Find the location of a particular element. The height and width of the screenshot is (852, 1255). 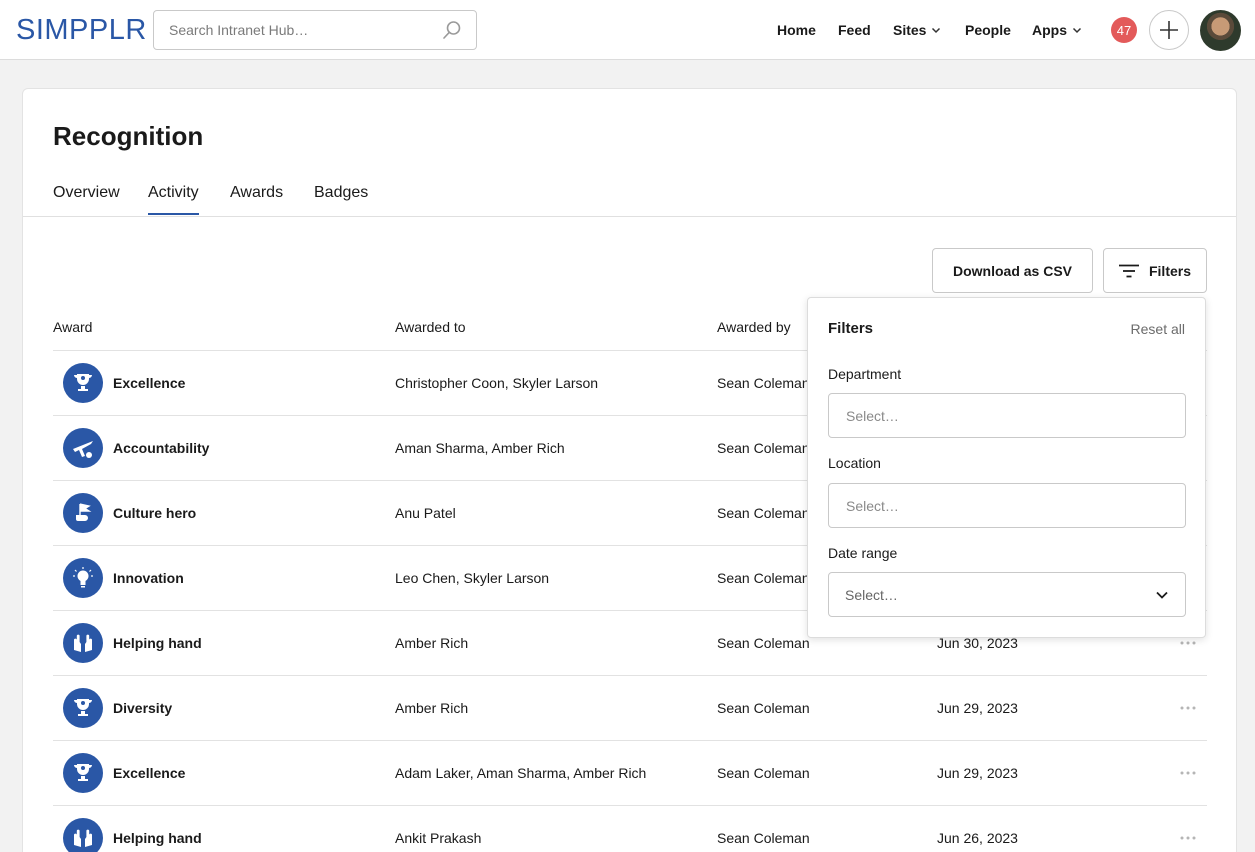

simpplr-logo: SIMPPLR is located at coordinates (81, 30).